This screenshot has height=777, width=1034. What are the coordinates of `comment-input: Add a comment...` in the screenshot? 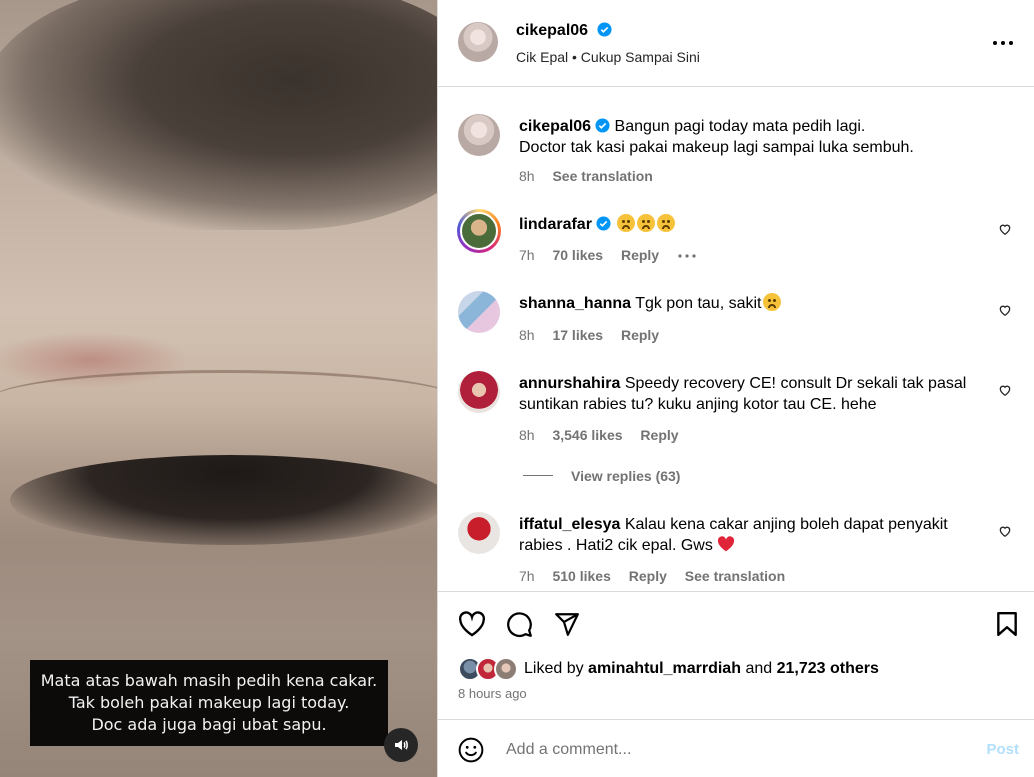 It's located at (568, 750).